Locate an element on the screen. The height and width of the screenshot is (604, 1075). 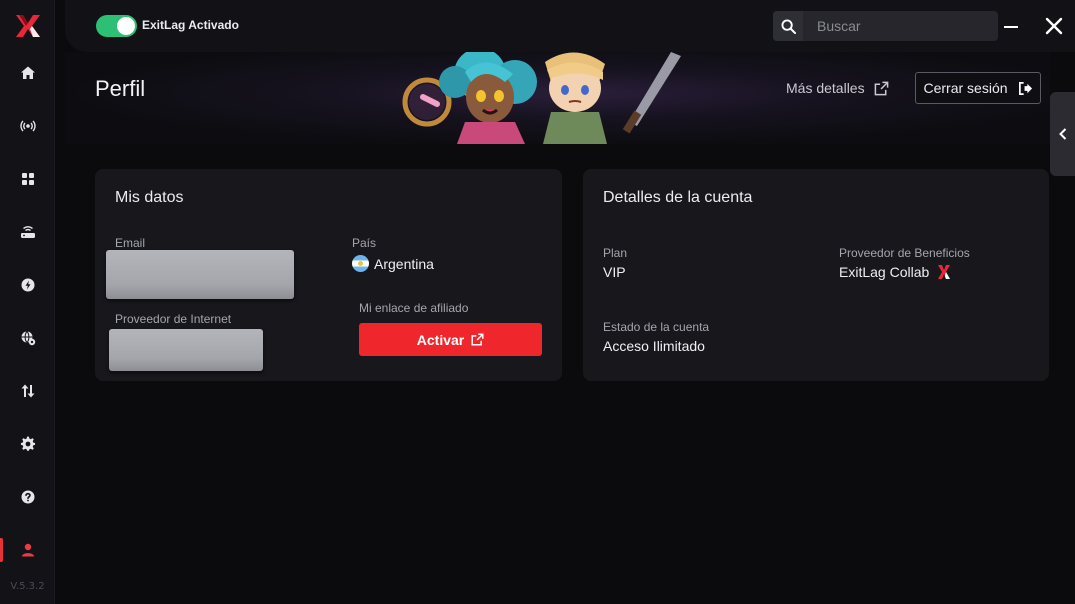
router-icon is located at coordinates (27, 232).